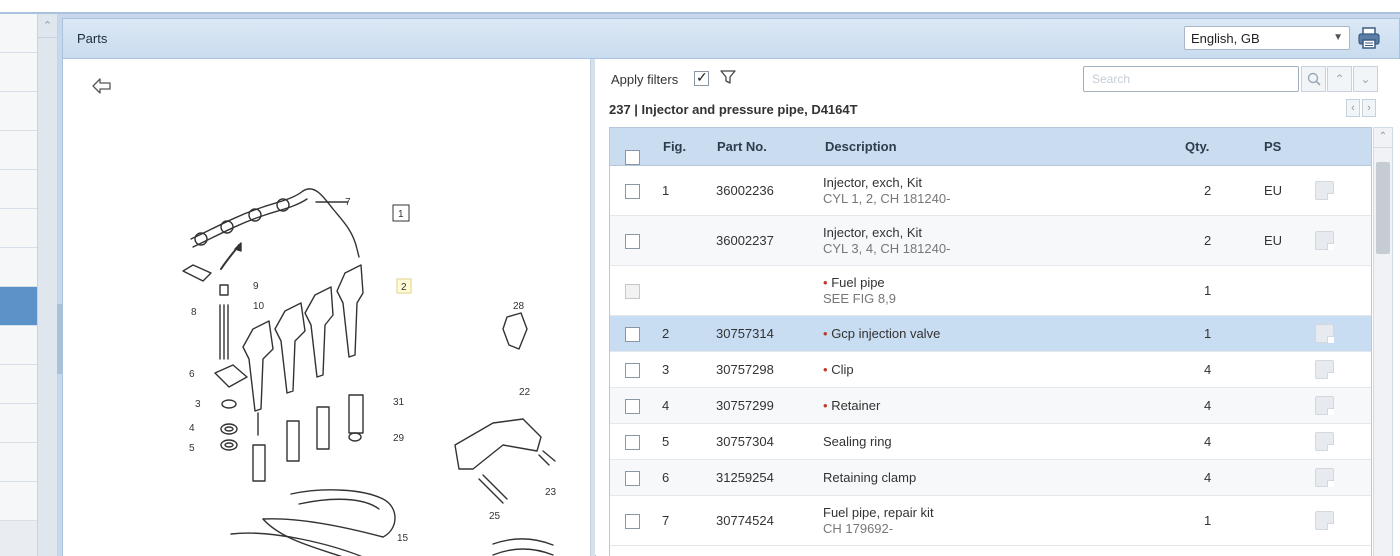  What do you see at coordinates (645, 79) in the screenshot?
I see `apply-filters-label: Apply filters` at bounding box center [645, 79].